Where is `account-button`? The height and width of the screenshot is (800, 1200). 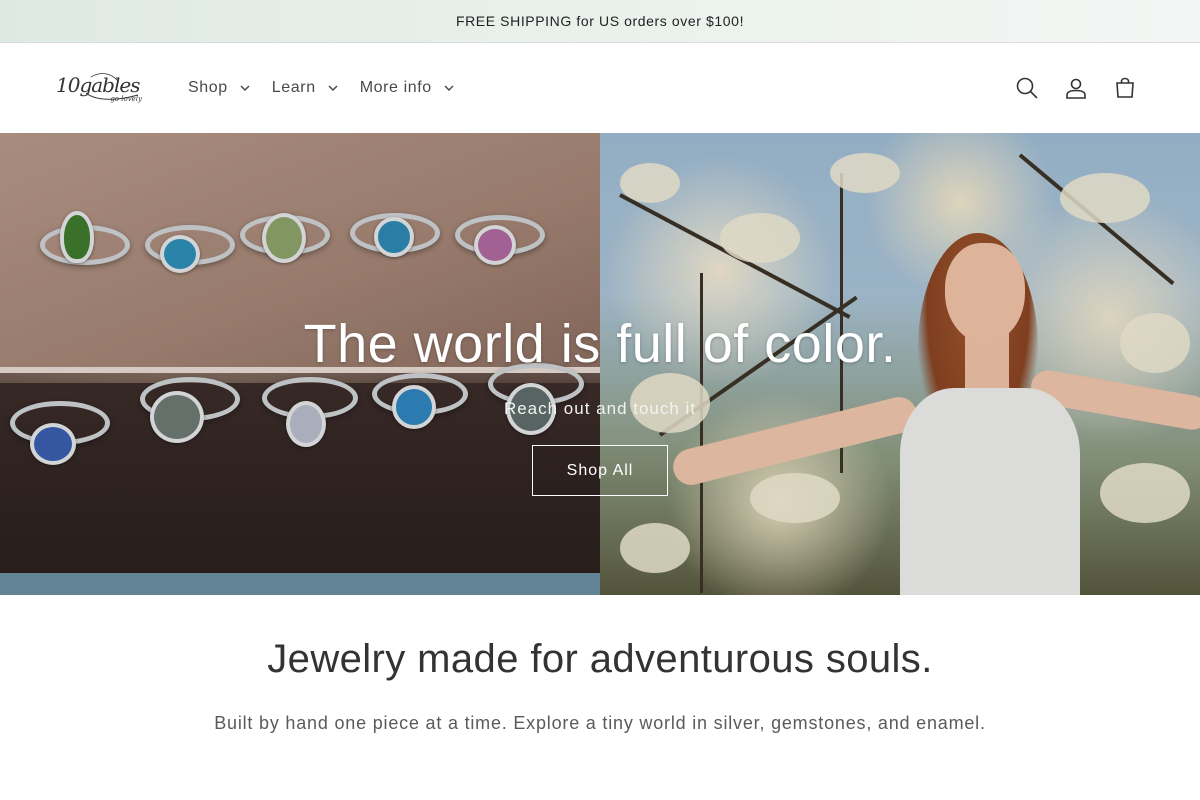
account-button is located at coordinates (1076, 88).